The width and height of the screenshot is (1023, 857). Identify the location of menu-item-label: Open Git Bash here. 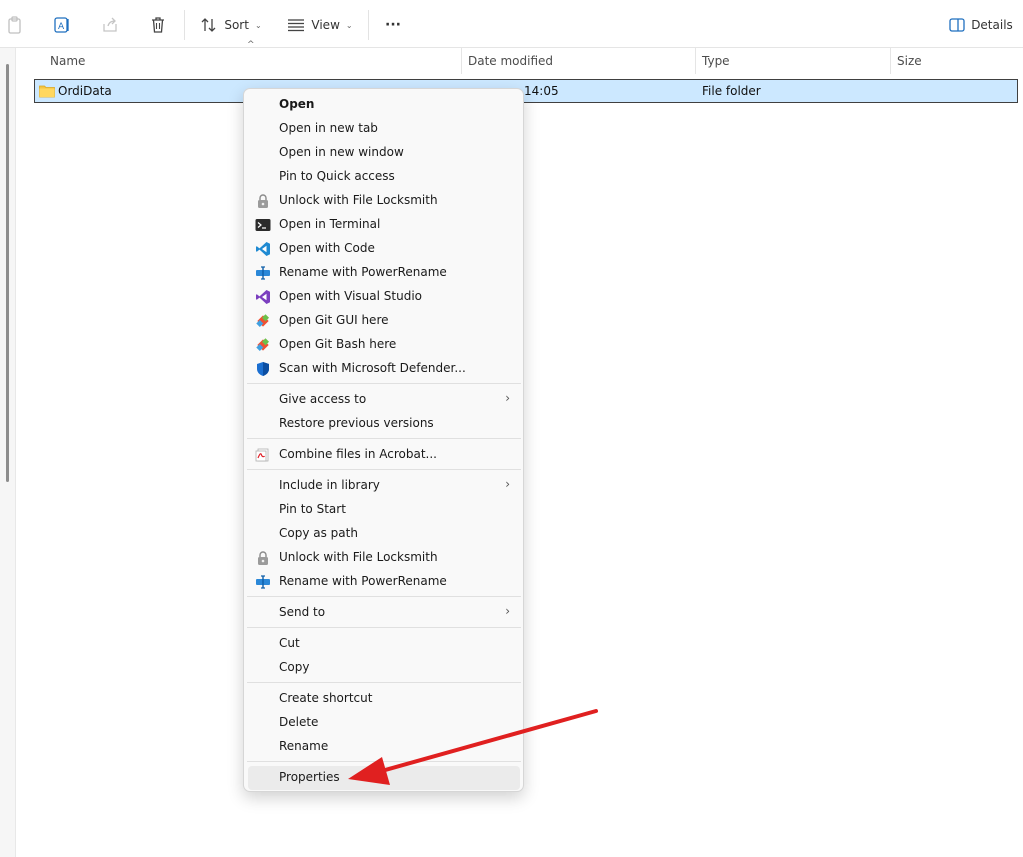
(338, 344).